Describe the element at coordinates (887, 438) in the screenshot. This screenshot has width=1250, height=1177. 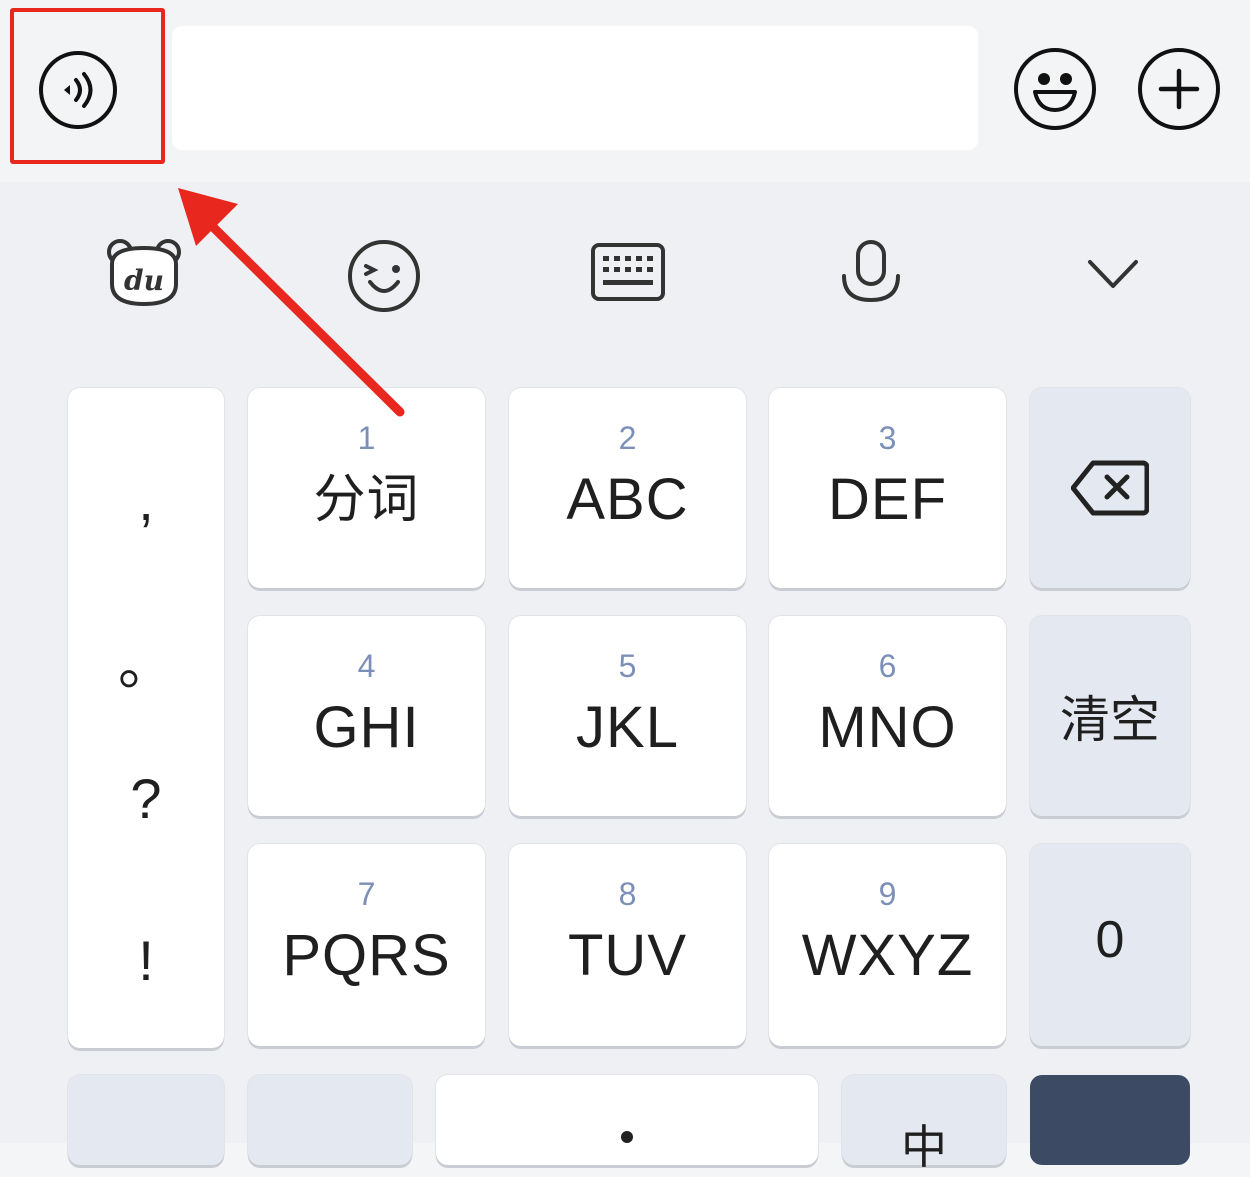
I see `key-number: 3` at that location.